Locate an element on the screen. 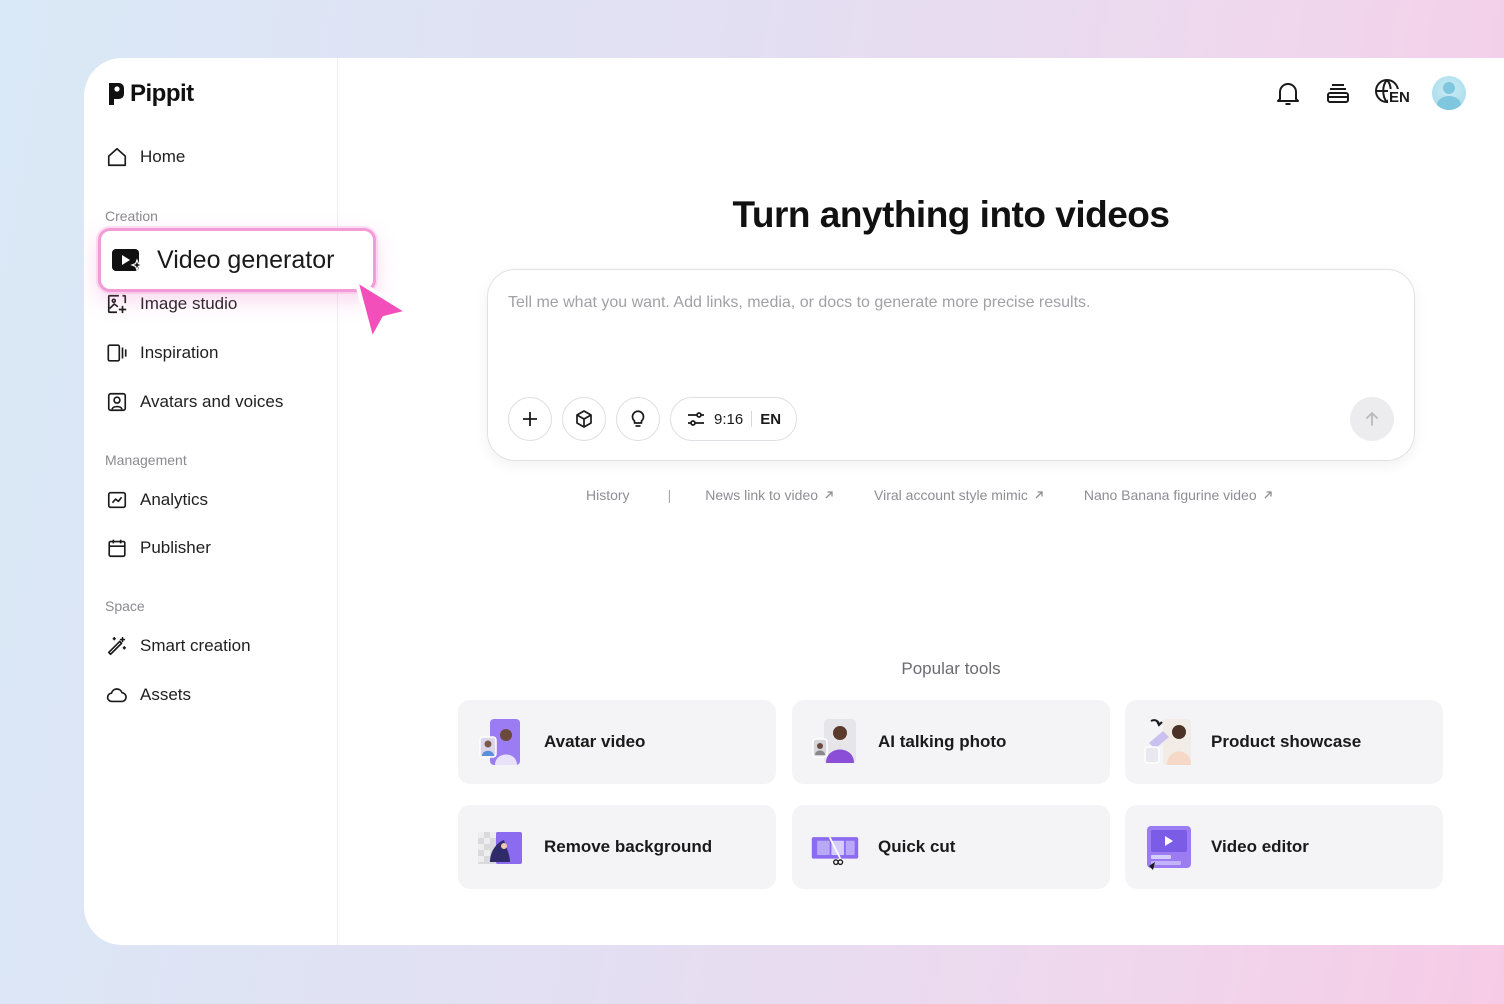 The image size is (1504, 1004). sidebar-item-image-studio: Image studio is located at coordinates (171, 304).